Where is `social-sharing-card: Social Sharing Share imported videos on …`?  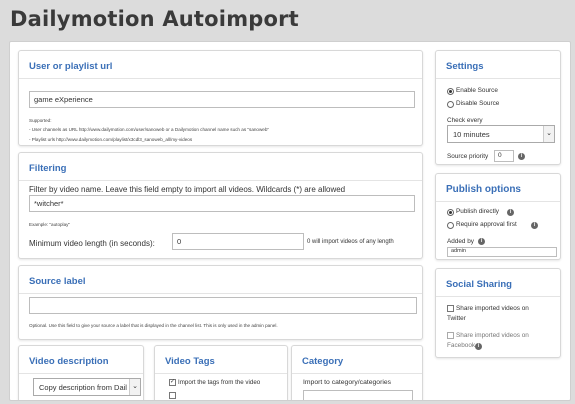
social-sharing-card: Social Sharing Share imported videos on … is located at coordinates (498, 313).